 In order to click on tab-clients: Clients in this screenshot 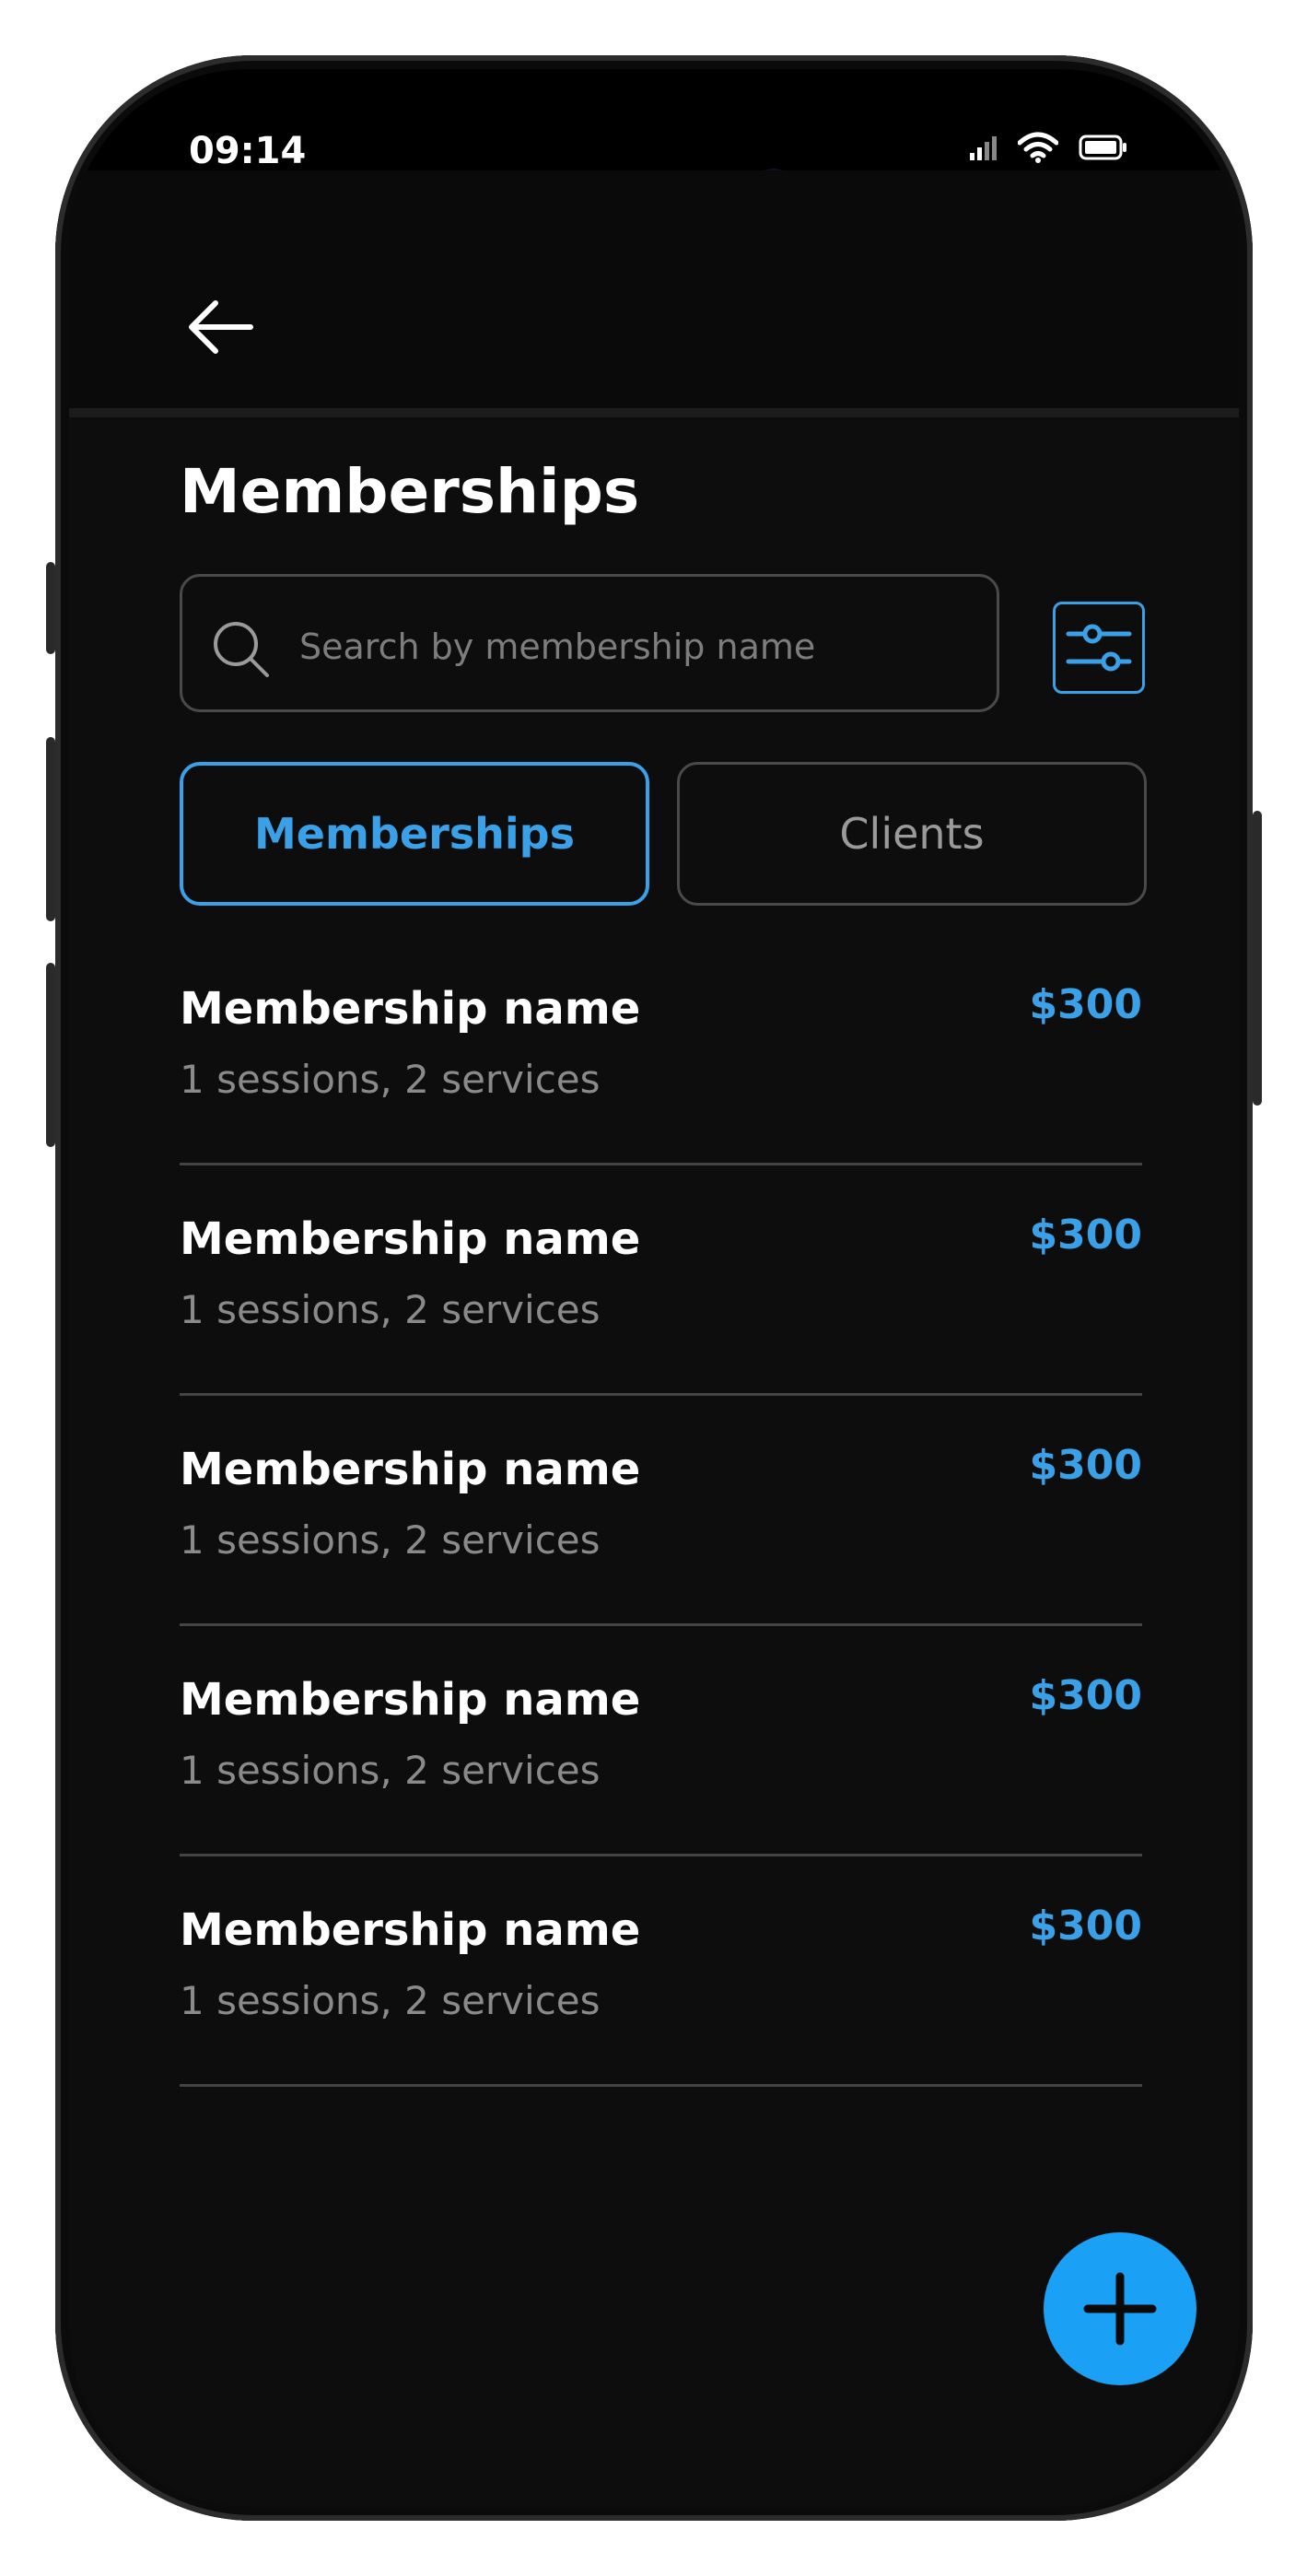, I will do `click(912, 834)`.